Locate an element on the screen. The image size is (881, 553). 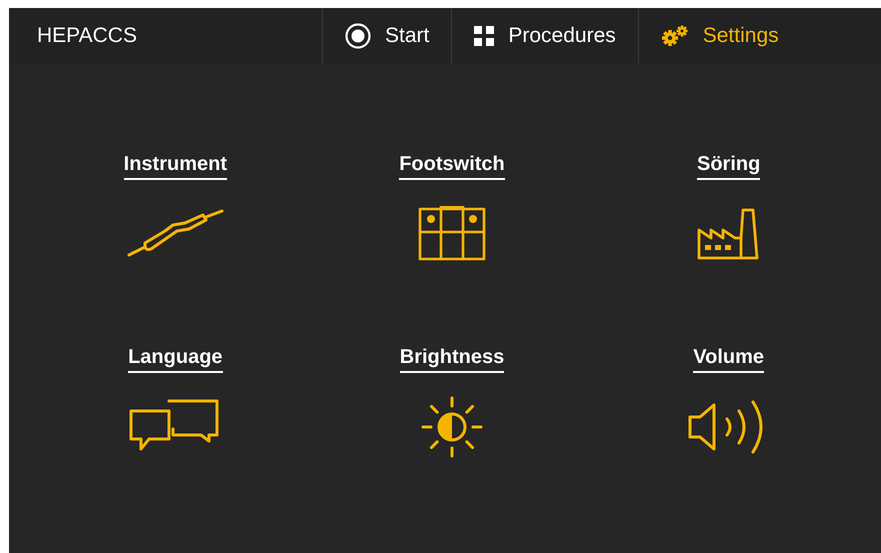
instrument-icon is located at coordinates (175, 234).